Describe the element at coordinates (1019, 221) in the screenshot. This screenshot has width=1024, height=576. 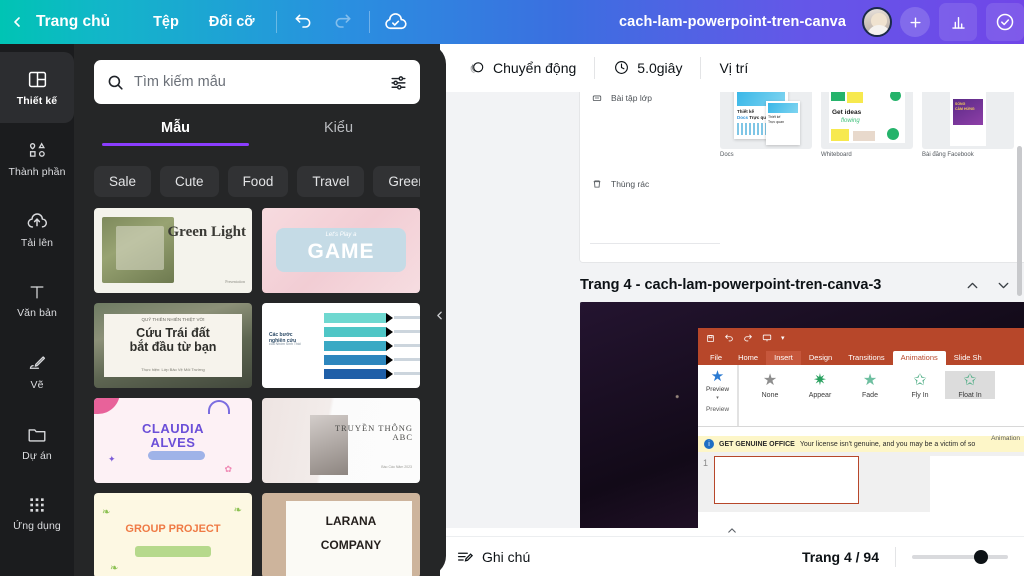
I see `canvas-vertical-scrollbar` at that location.